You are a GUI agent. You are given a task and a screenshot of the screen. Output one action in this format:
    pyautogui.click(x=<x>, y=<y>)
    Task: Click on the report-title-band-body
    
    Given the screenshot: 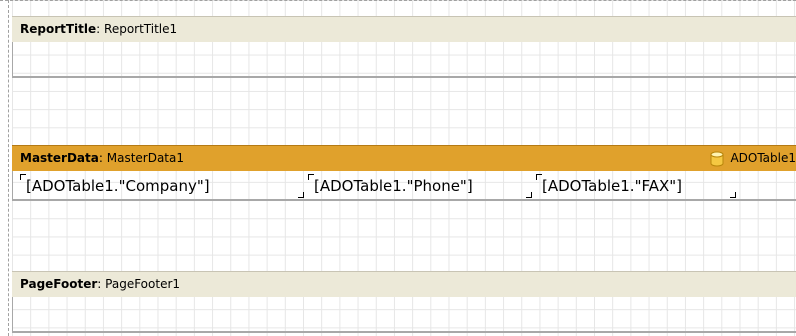 What is the action you would take?
    pyautogui.click(x=404, y=60)
    